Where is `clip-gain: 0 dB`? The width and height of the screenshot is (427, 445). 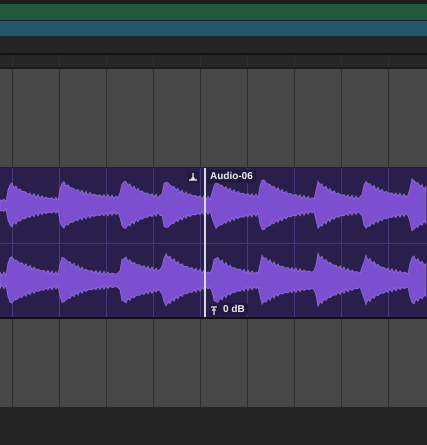 clip-gain: 0 dB is located at coordinates (234, 309).